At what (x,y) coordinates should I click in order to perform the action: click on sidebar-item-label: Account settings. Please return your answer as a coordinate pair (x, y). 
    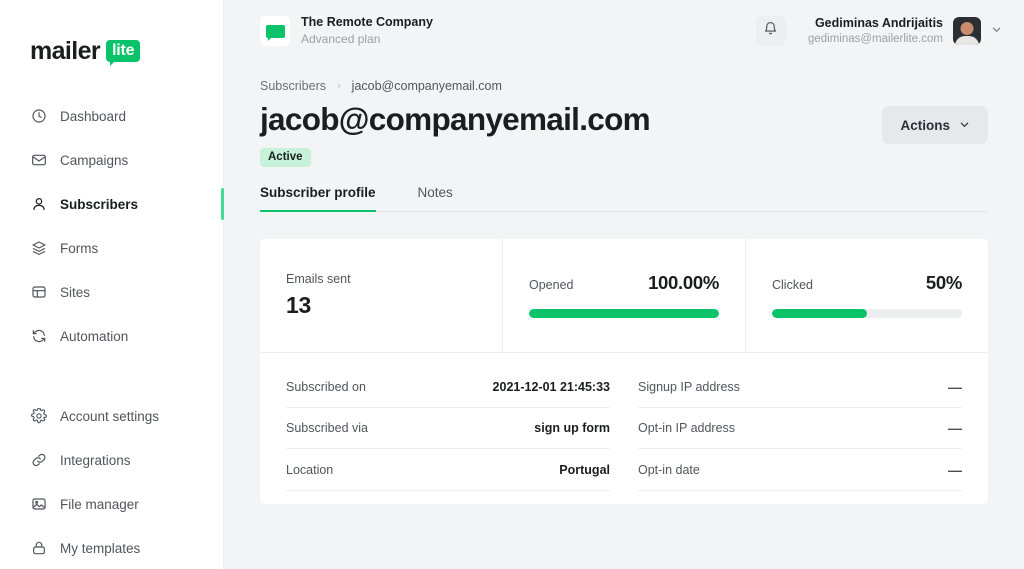
    Looking at the image, I should click on (110, 416).